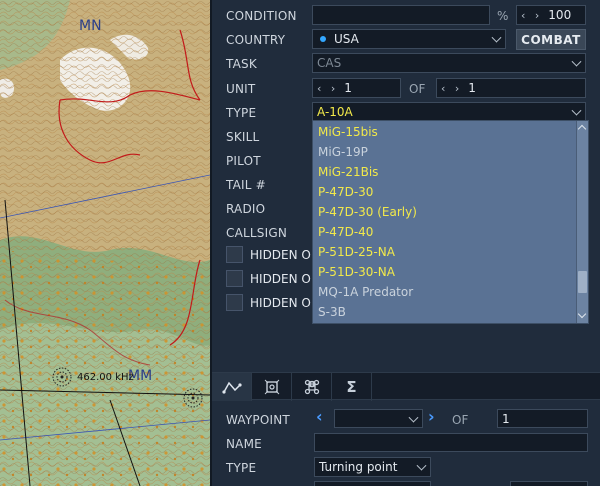 The height and width of the screenshot is (486, 600). I want to click on condition-label: CONDITION, so click(261, 16).